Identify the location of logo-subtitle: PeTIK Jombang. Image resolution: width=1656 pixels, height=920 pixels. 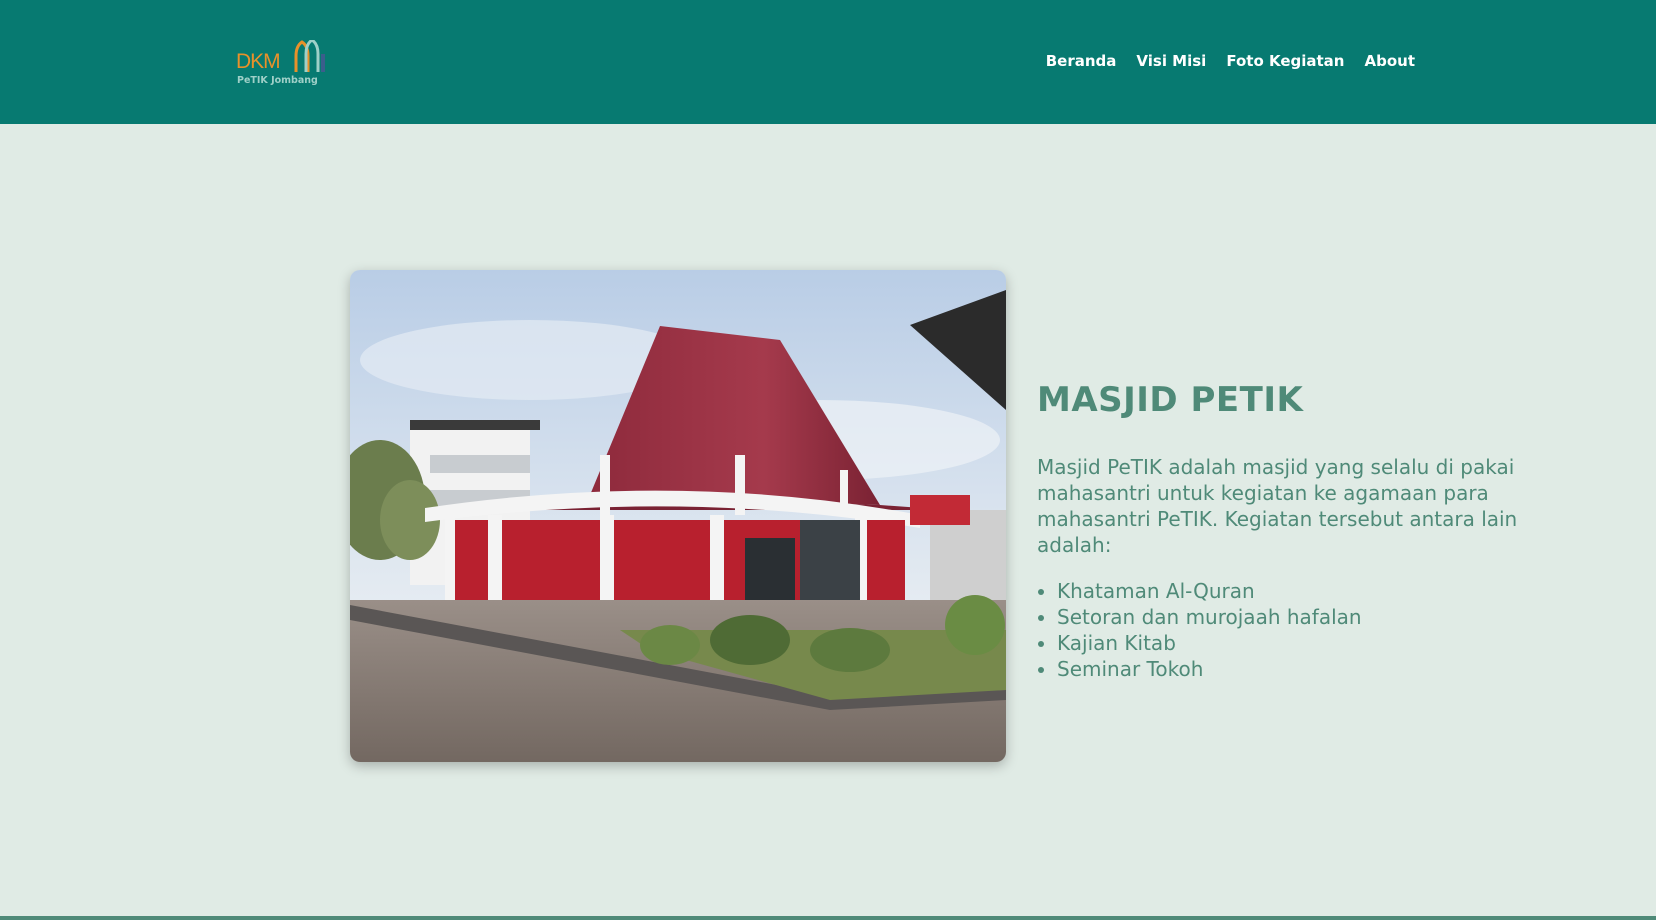
(277, 80).